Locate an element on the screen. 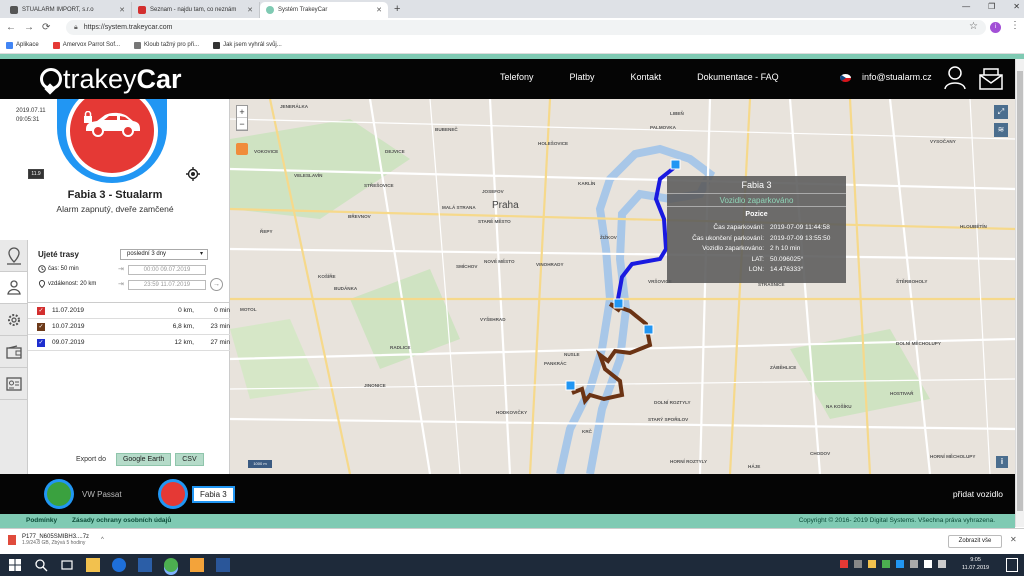 The width and height of the screenshot is (1024, 576). traffic-layer-icon is located at coordinates (242, 149).